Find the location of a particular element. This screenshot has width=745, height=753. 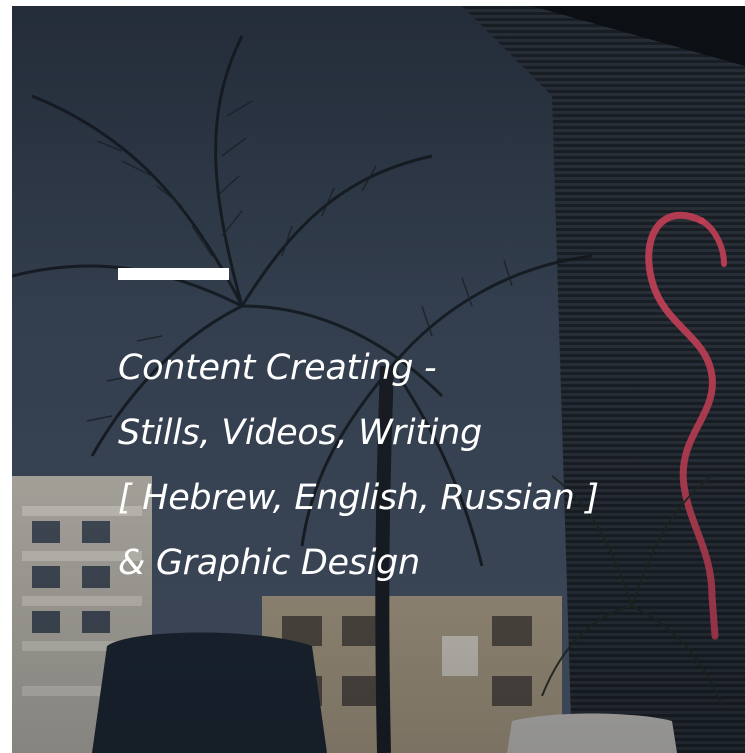

caption-line-3: [ Hebrew, English, Russian ] is located at coordinates (358, 498).